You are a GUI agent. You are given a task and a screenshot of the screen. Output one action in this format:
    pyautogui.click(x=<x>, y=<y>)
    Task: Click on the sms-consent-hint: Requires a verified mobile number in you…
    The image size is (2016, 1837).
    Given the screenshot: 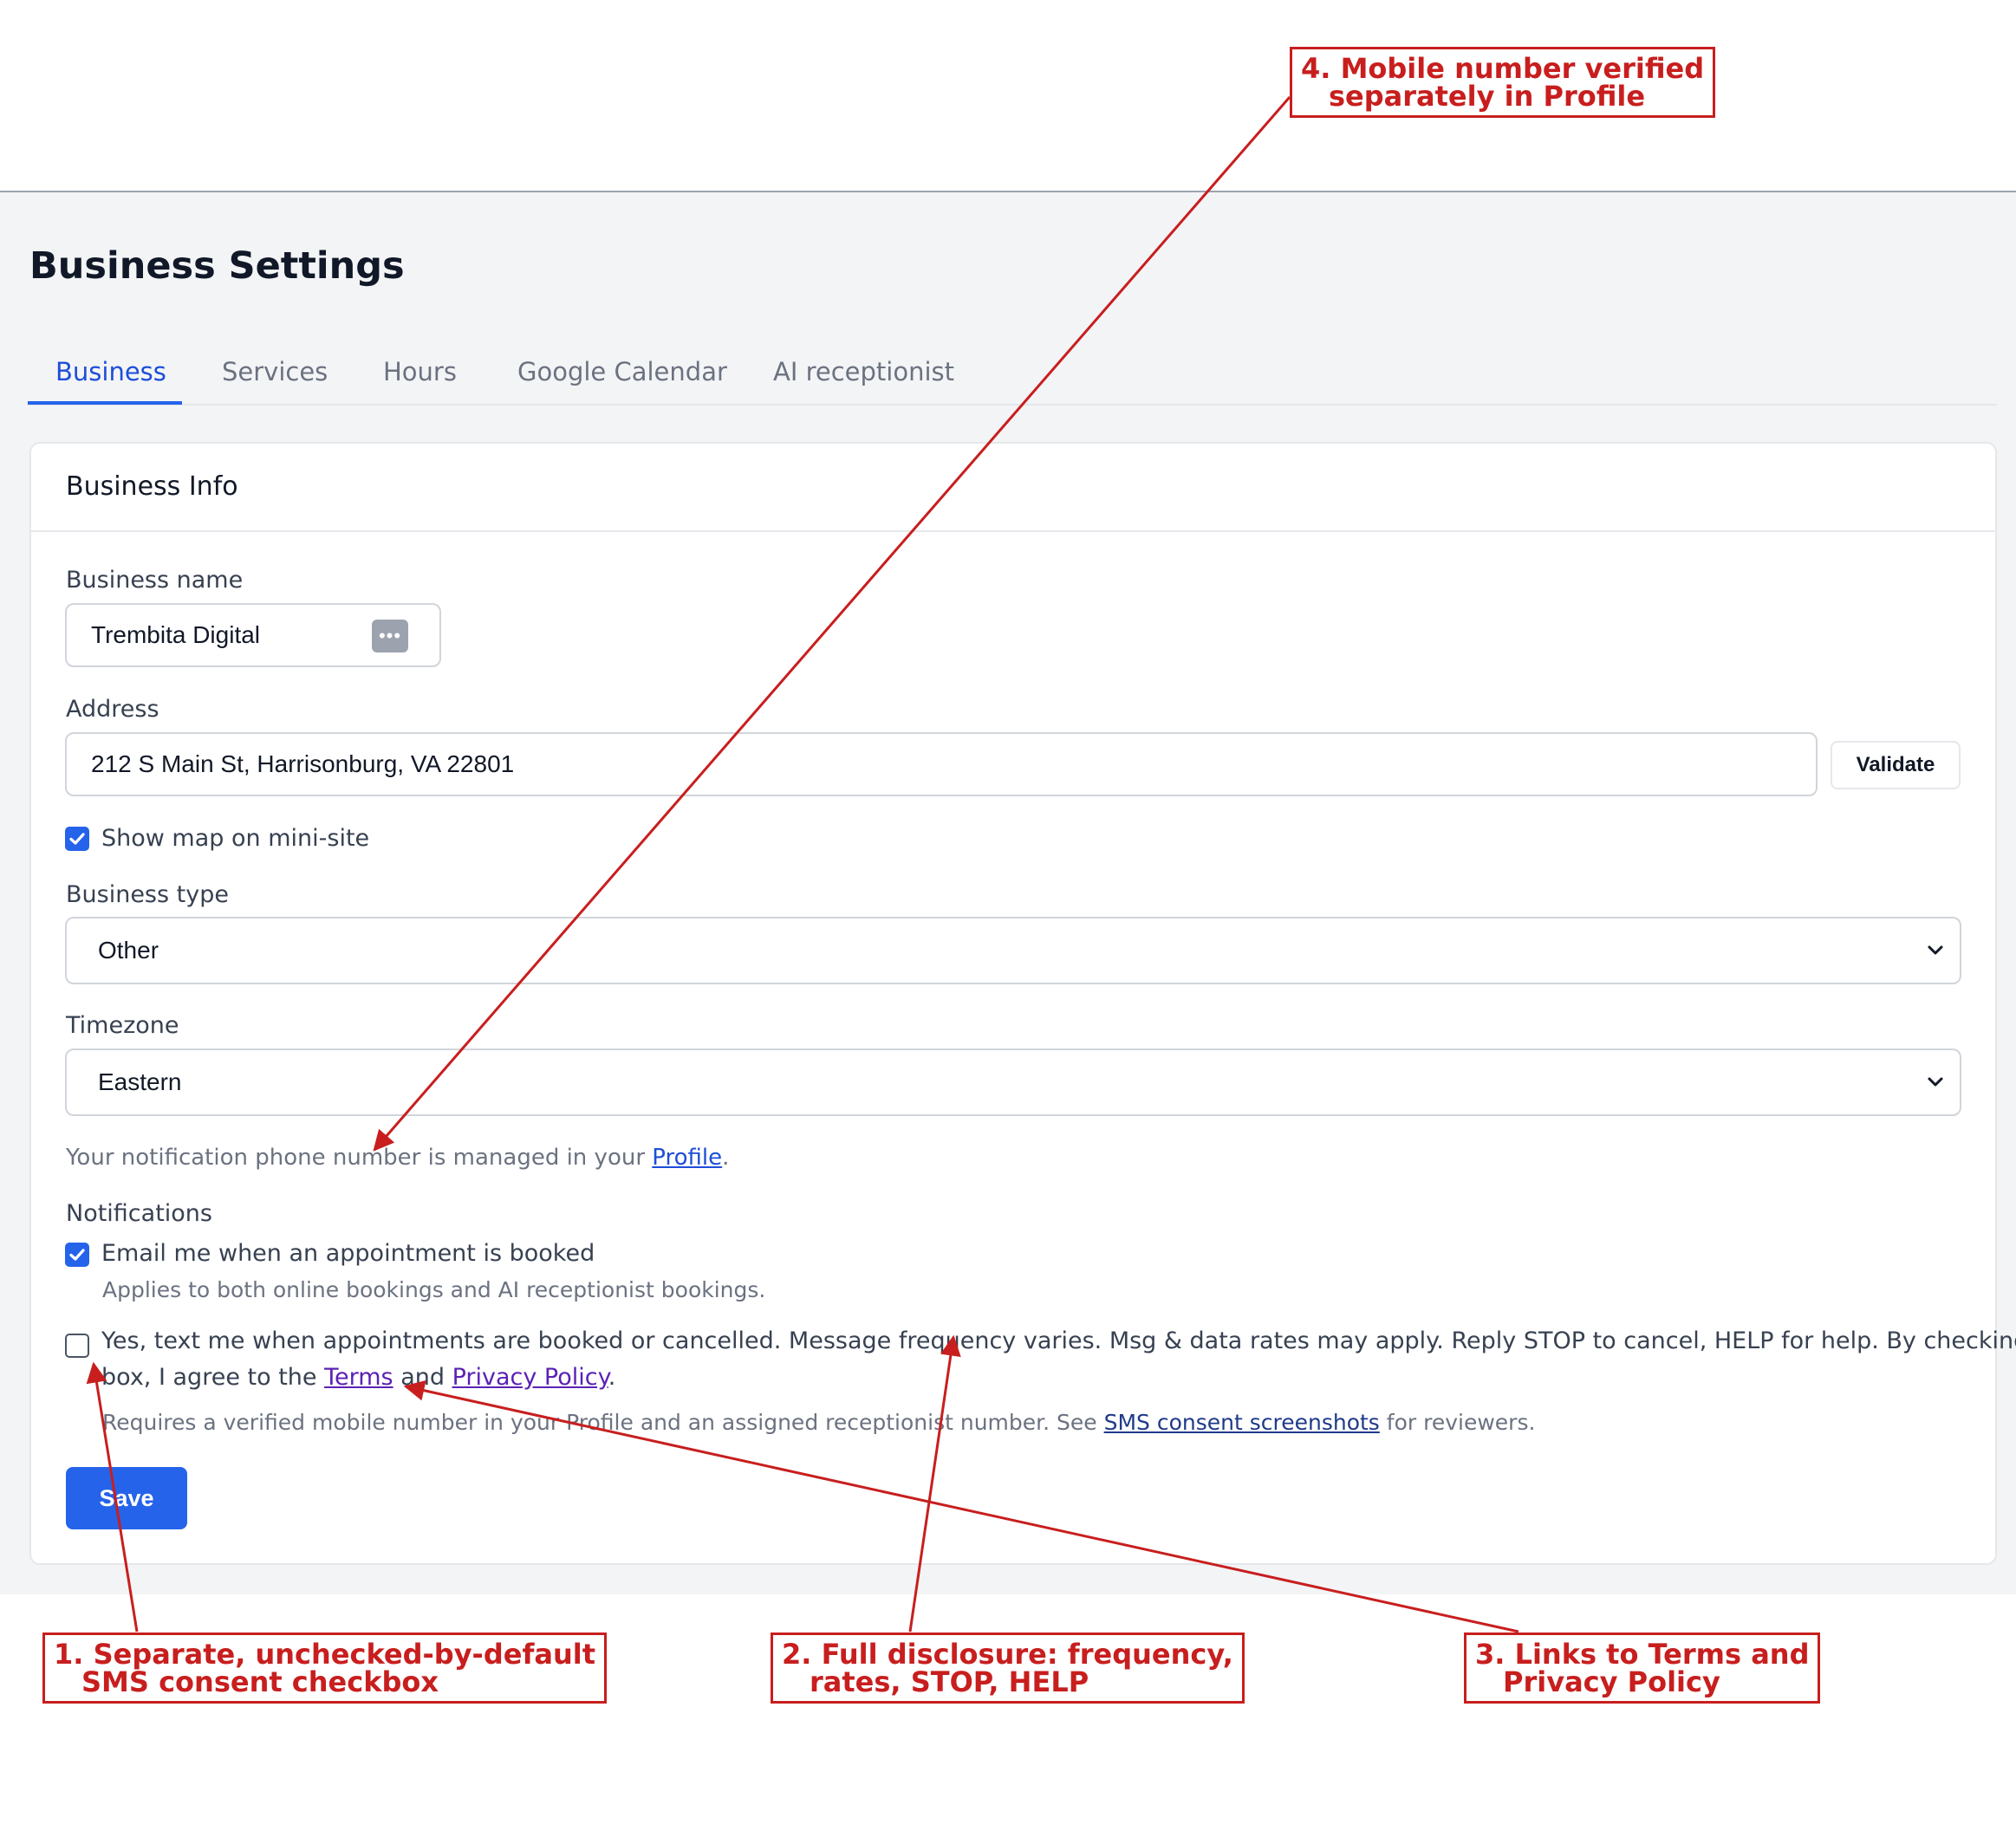 What is the action you would take?
    pyautogui.click(x=818, y=1422)
    